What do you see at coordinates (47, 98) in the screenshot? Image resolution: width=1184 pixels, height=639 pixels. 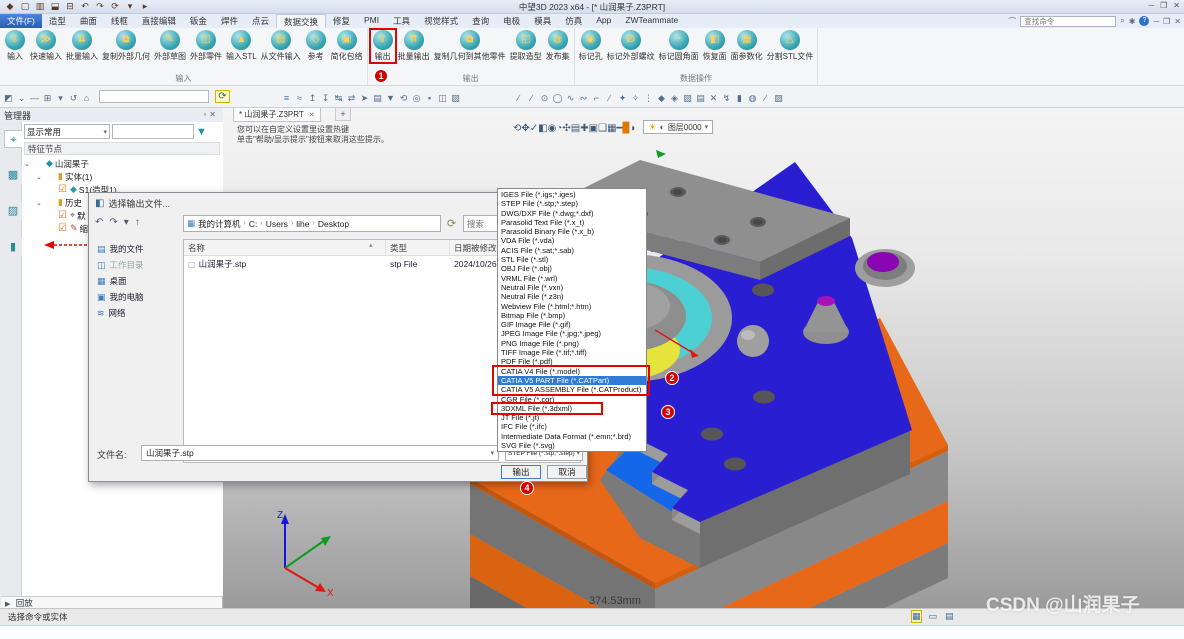 I see `tool-icon: ⊞` at bounding box center [47, 98].